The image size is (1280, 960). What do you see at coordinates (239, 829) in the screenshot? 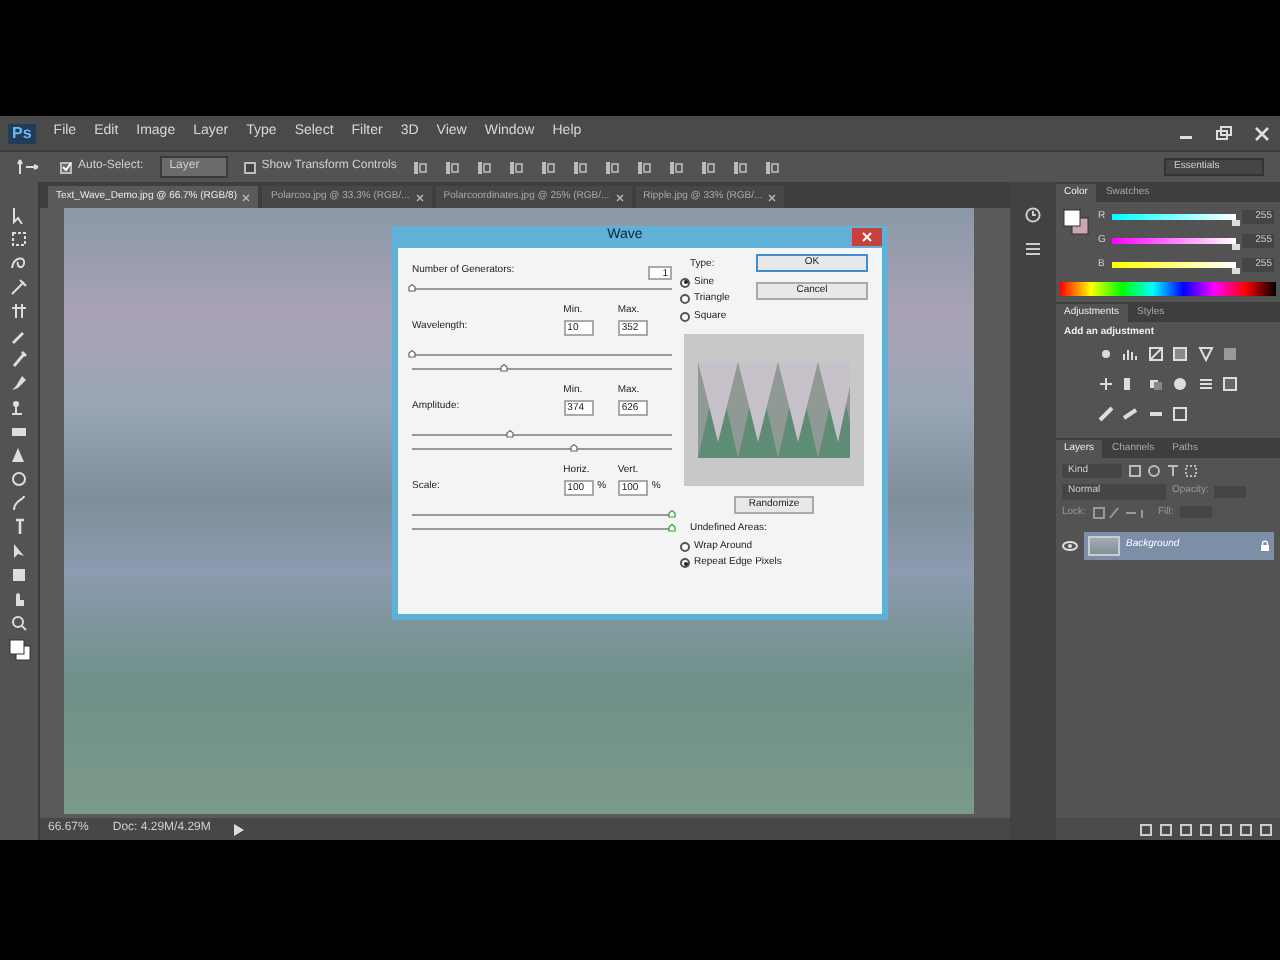
I see `play-icon` at bounding box center [239, 829].